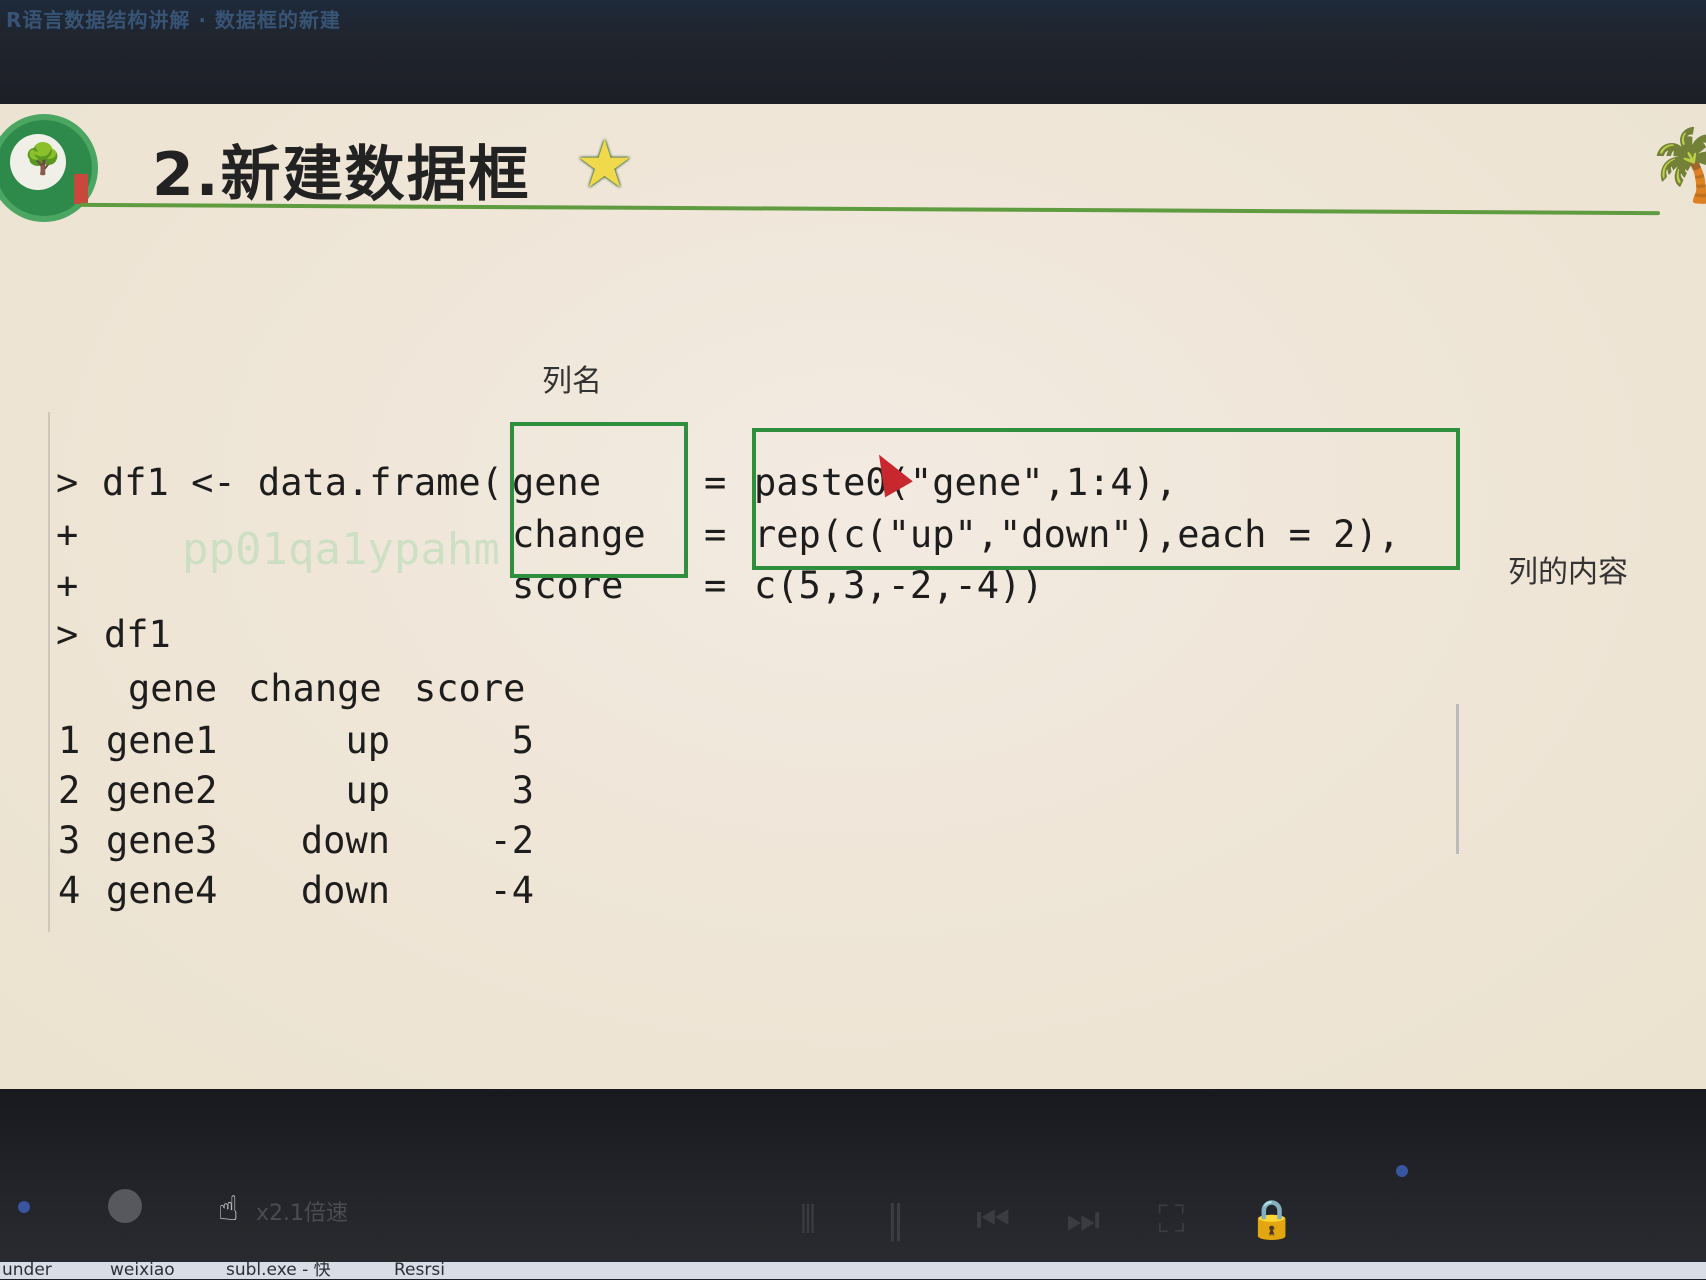 This screenshot has width=1706, height=1280. What do you see at coordinates (899, 585) in the screenshot?
I see `code-col-value: c(5,3,-2,-4))` at bounding box center [899, 585].